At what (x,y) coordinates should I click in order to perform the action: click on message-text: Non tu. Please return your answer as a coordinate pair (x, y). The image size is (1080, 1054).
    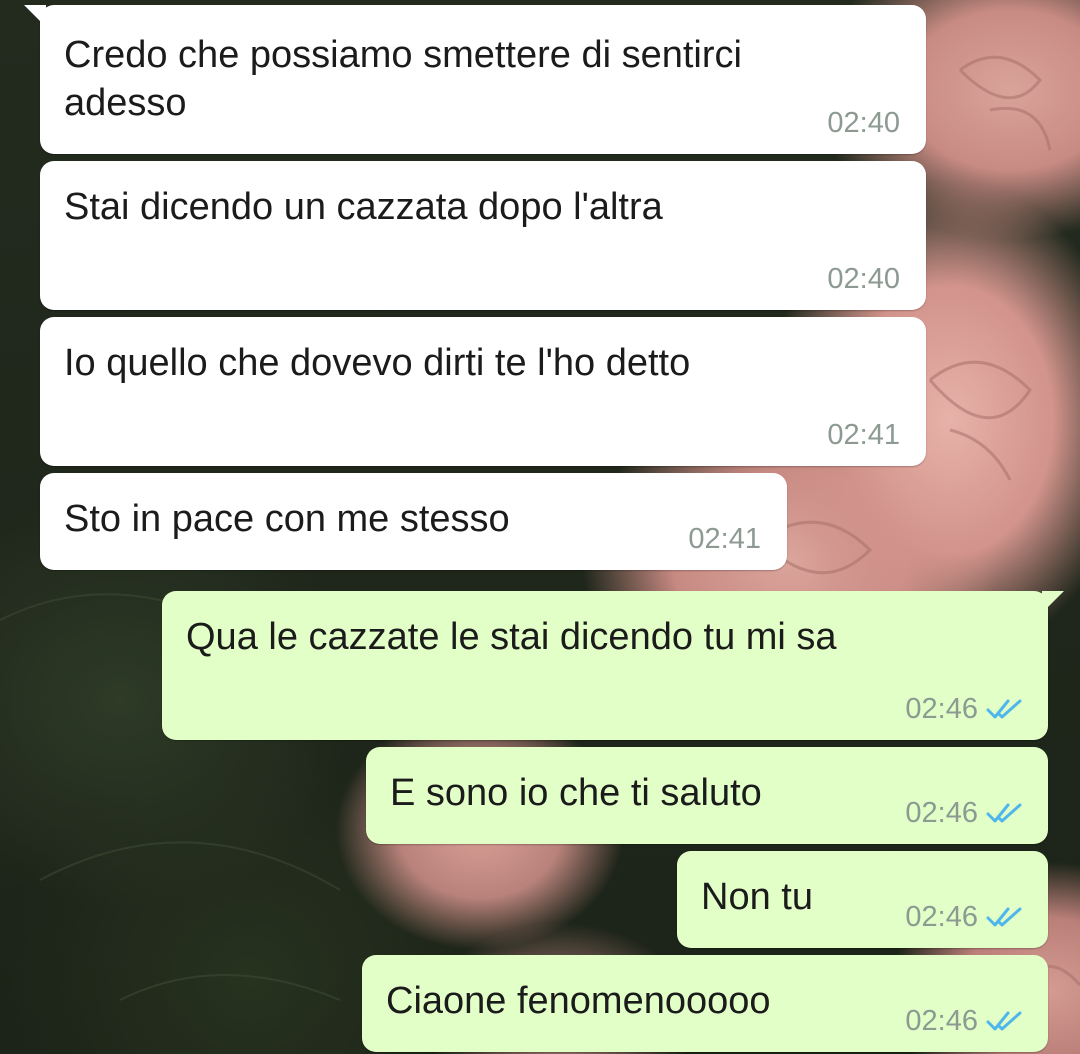
    Looking at the image, I should click on (757, 897).